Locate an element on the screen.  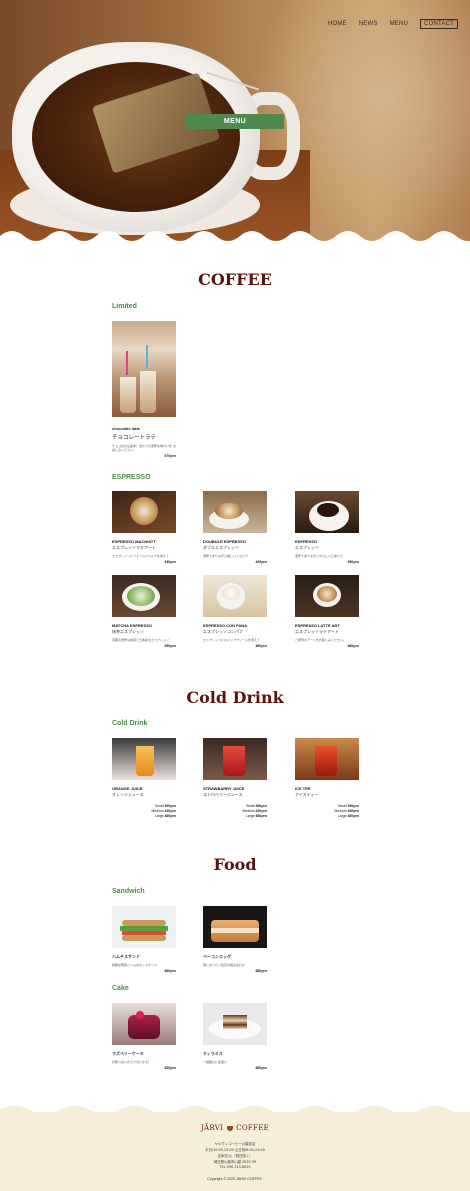
item-name-en: MATCHA ESPRESSO is located at coordinates (132, 625).